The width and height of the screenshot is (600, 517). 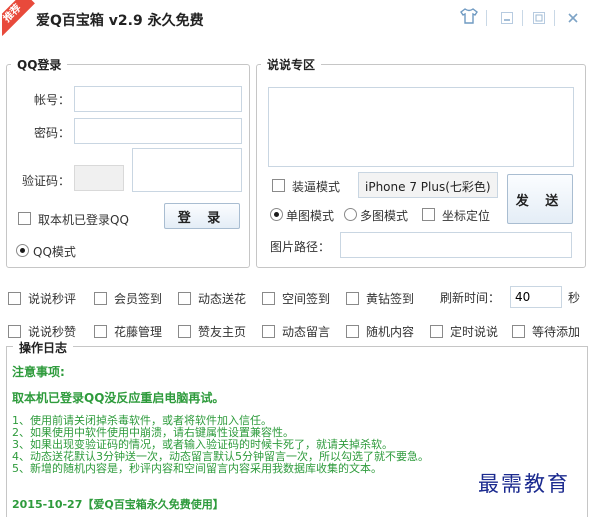 I want to click on captcha-field, so click(x=99, y=178).